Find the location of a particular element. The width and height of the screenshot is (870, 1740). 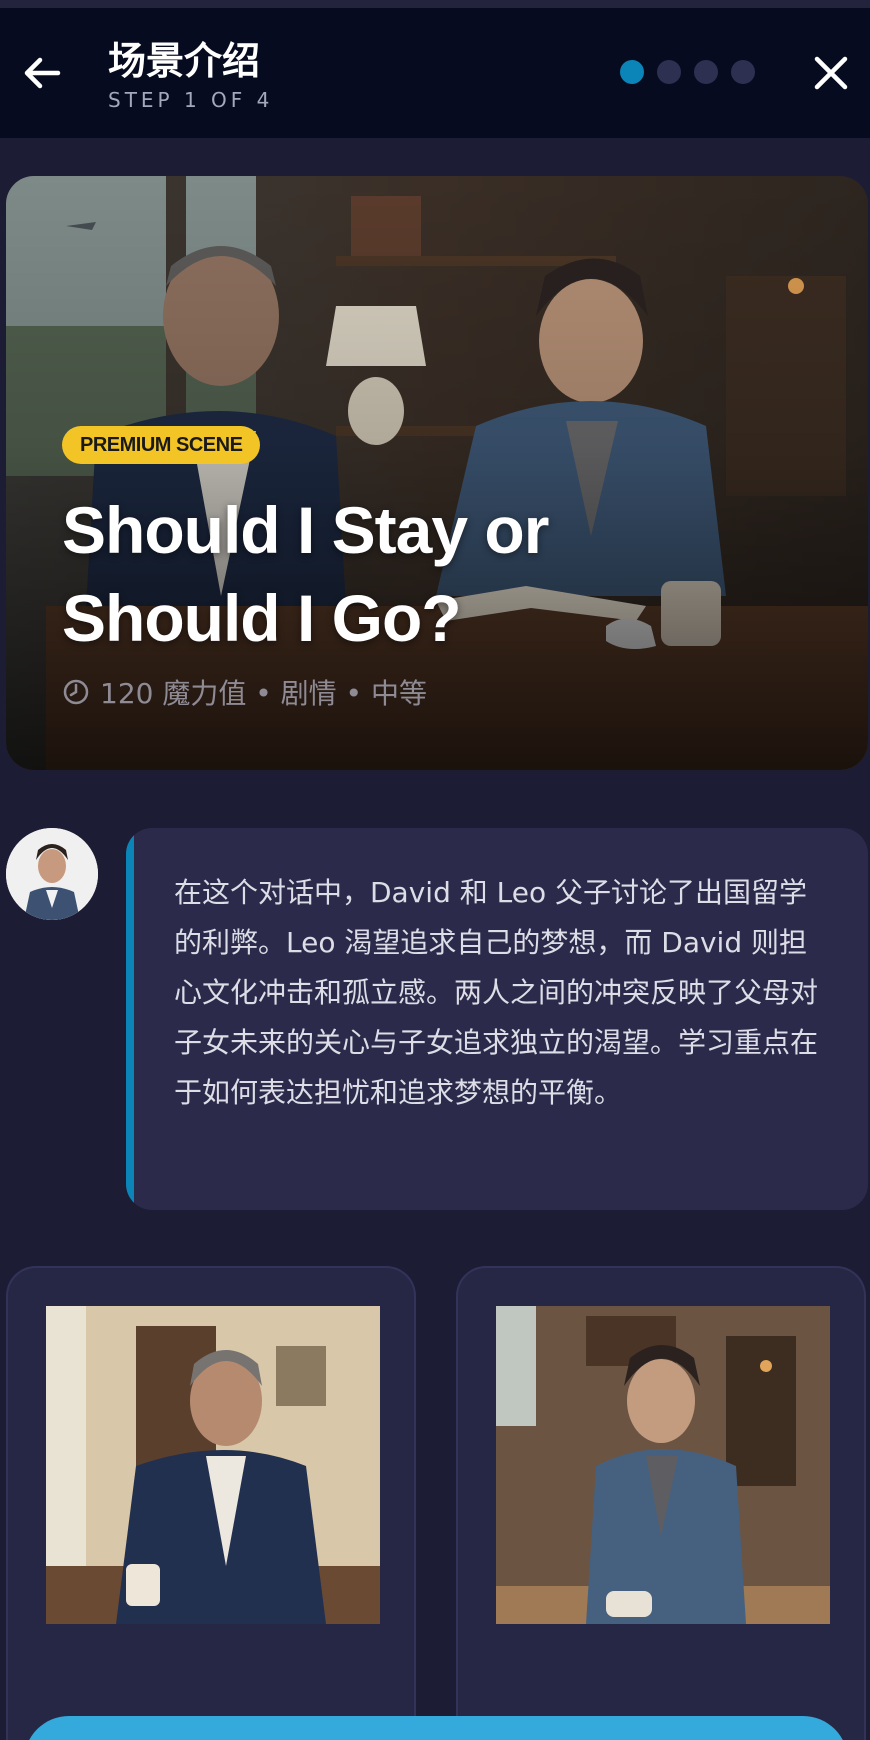

david-portrait is located at coordinates (213, 1465).